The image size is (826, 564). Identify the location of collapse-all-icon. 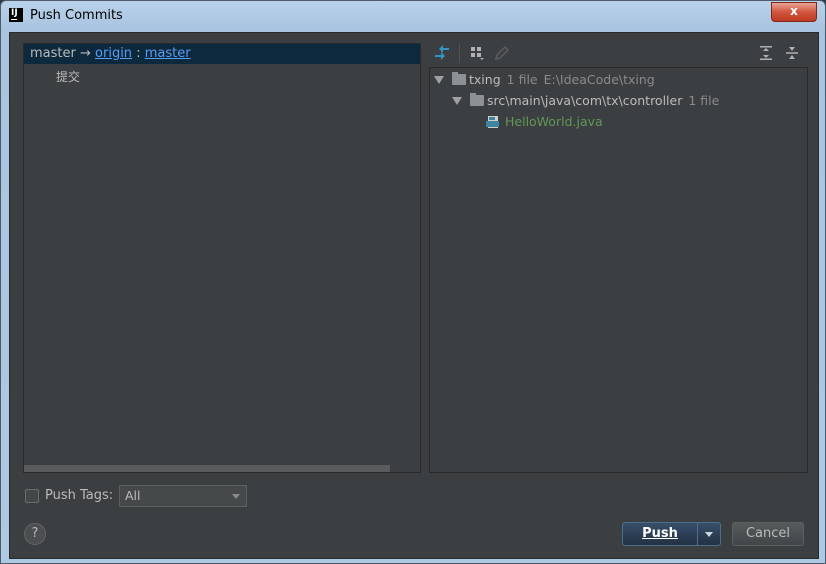
(792, 53).